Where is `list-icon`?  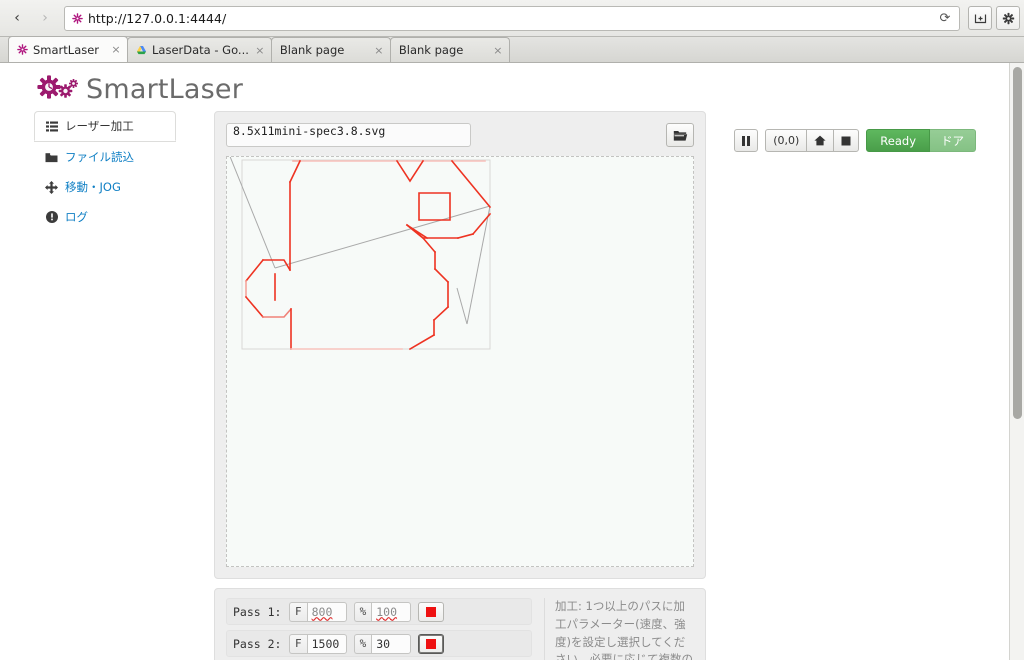
list-icon is located at coordinates (51, 126).